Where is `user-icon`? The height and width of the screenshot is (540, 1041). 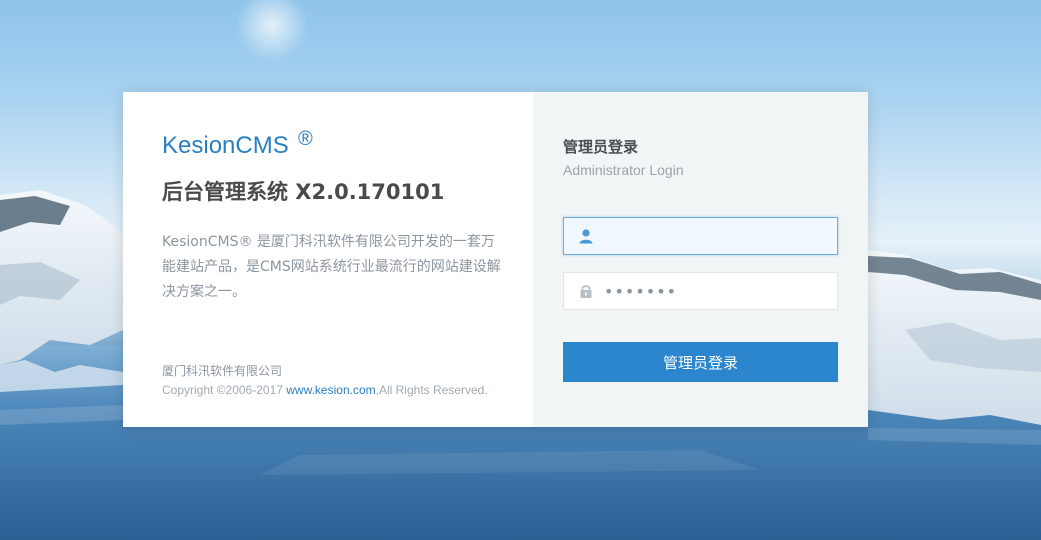
user-icon is located at coordinates (586, 236).